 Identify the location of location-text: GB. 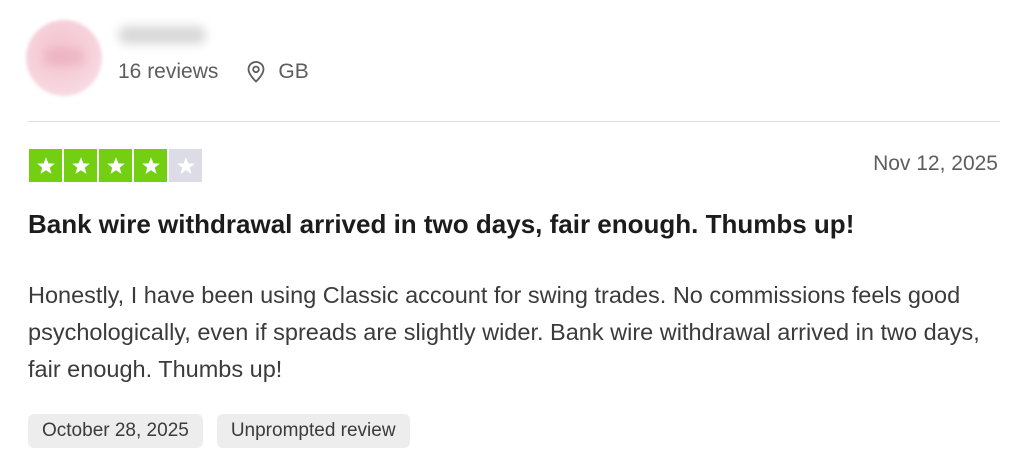
(293, 71).